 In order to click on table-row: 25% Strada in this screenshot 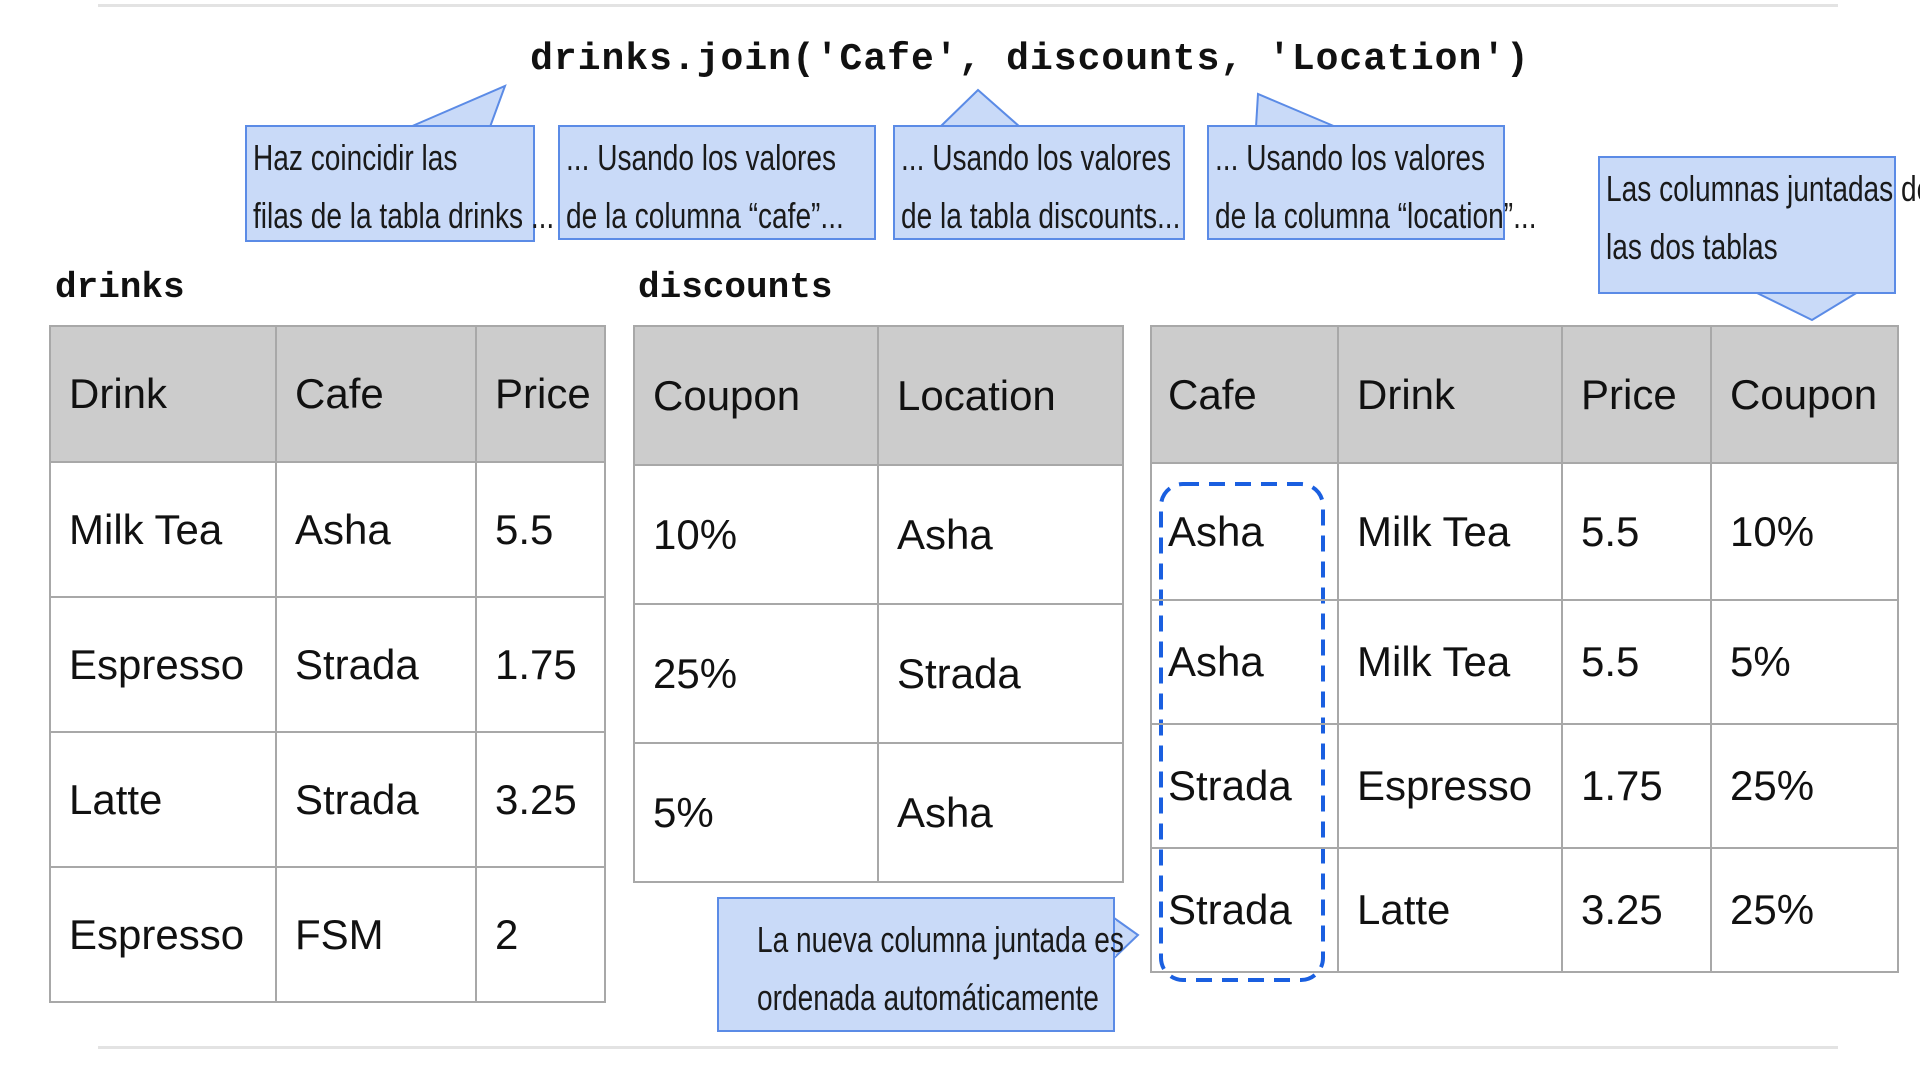, I will do `click(878, 673)`.